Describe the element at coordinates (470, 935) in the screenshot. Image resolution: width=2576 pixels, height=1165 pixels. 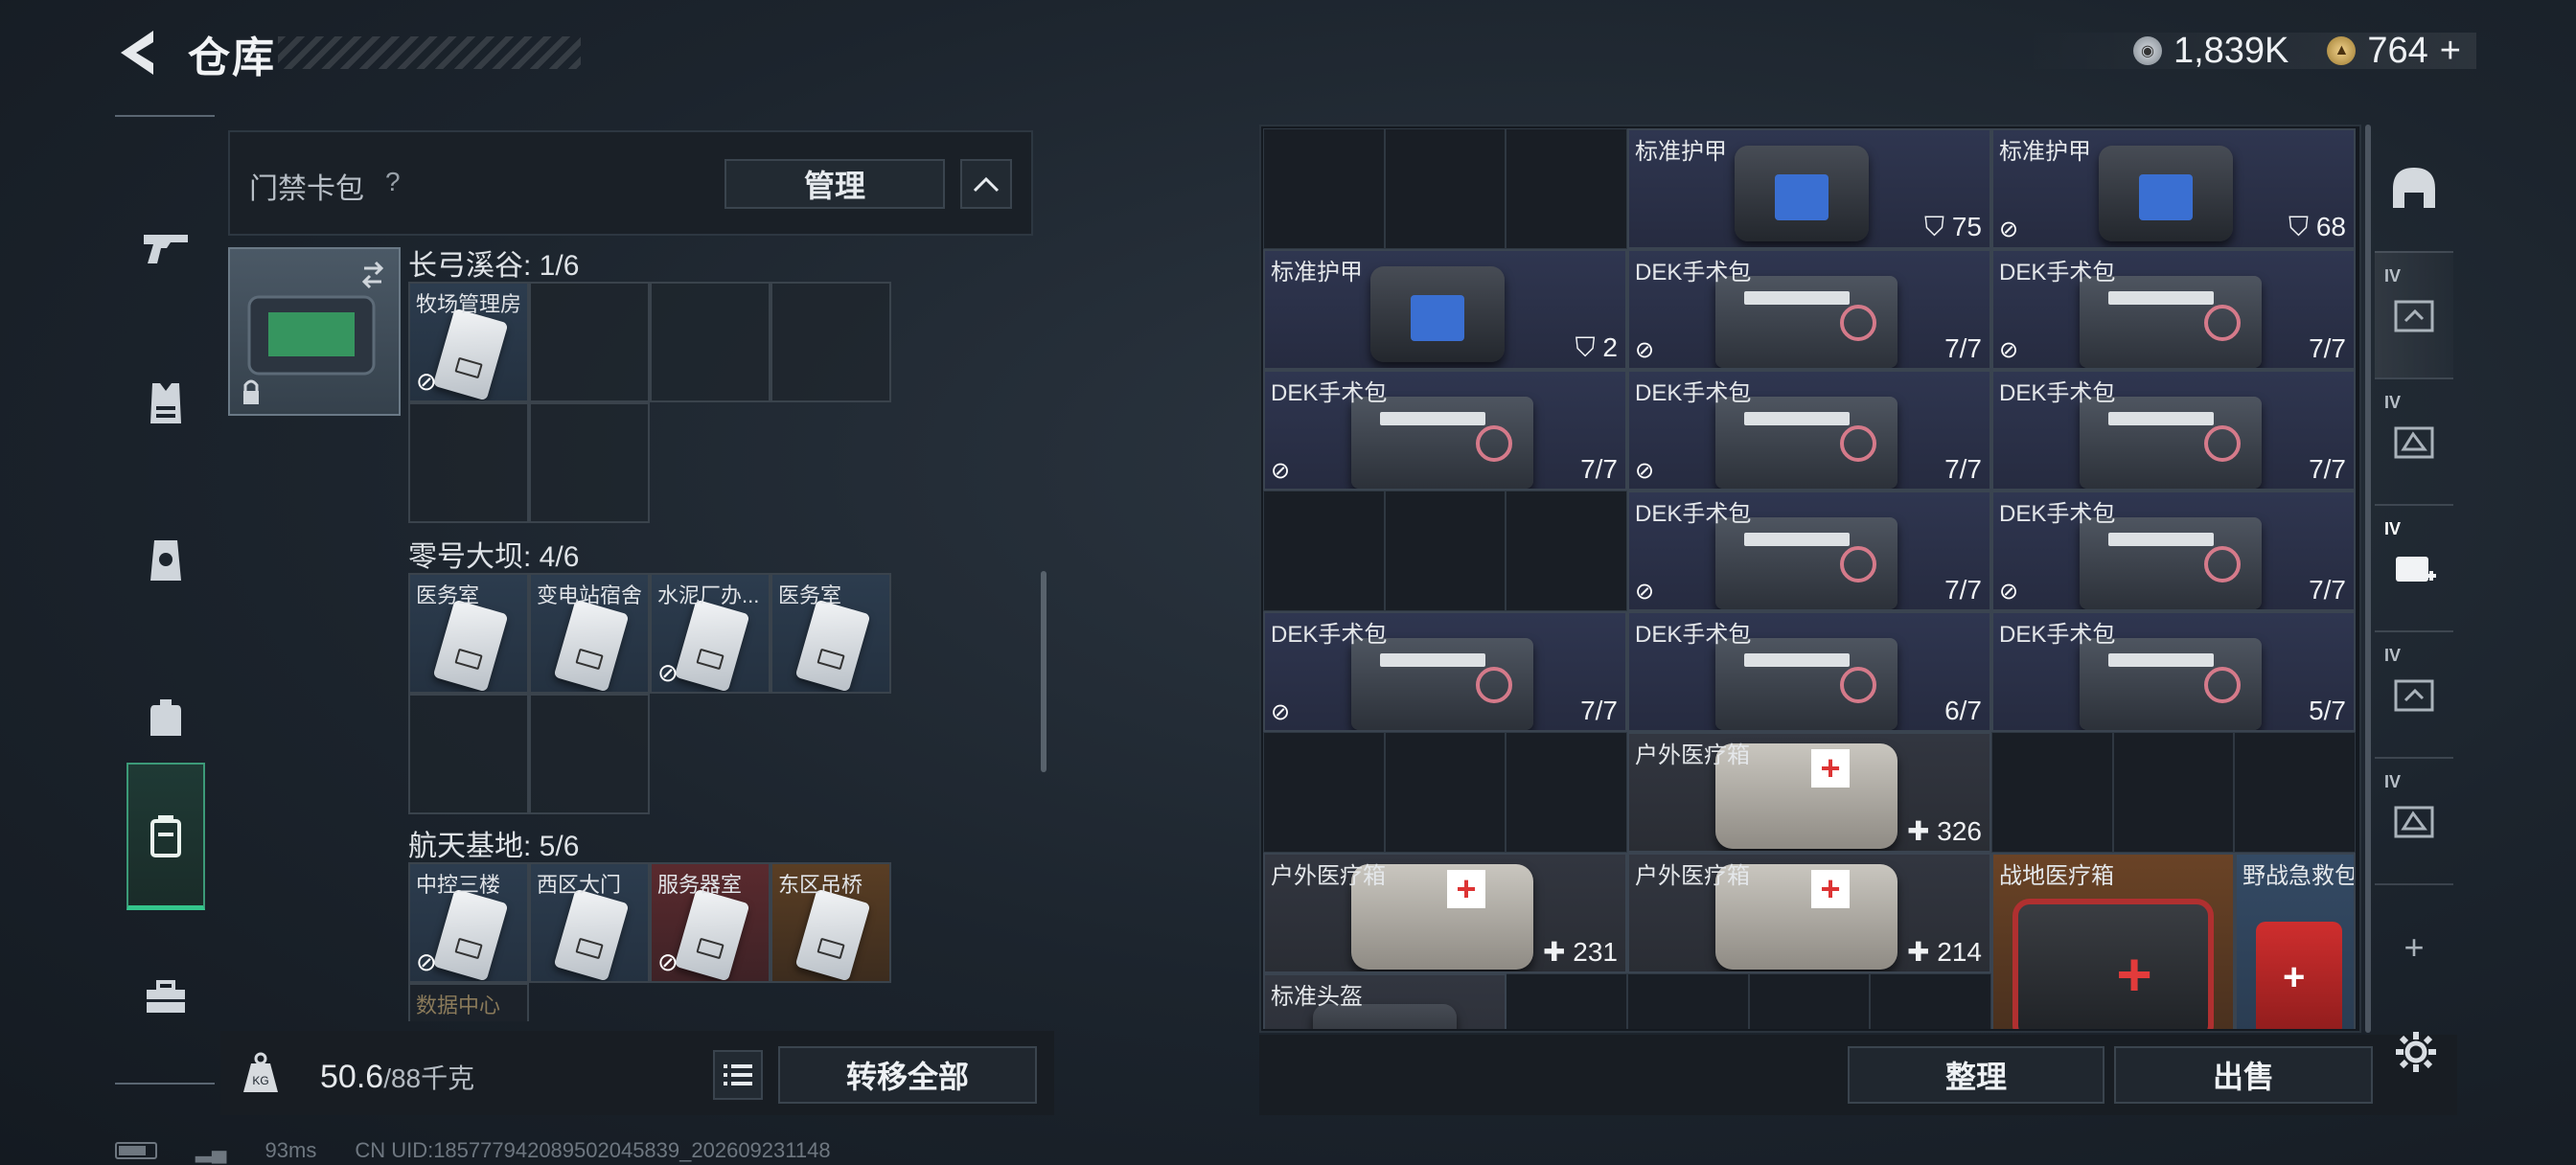
I see `keycard-icon` at that location.